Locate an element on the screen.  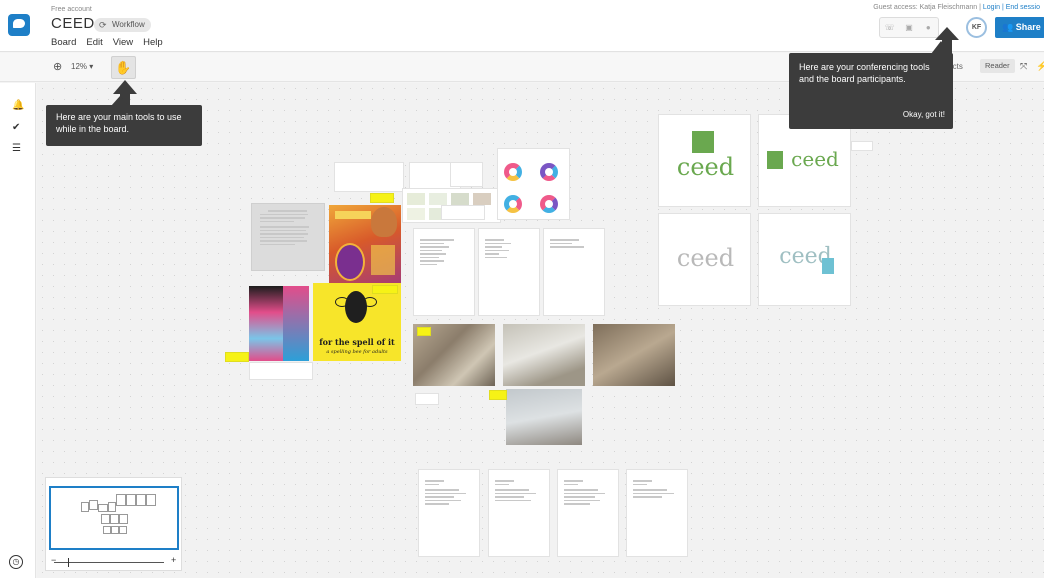
workshop-photo is located at coordinates (634, 355).